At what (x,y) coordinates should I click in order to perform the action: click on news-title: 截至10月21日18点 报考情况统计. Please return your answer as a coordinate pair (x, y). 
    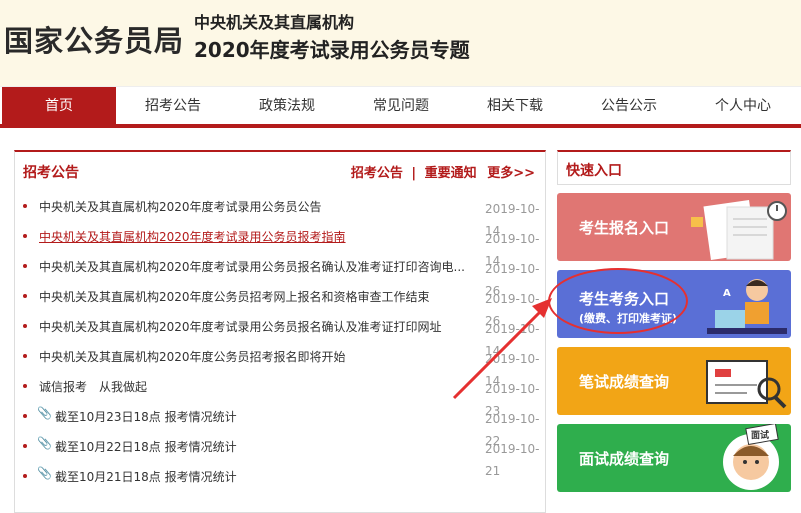
    Looking at the image, I should click on (270, 476).